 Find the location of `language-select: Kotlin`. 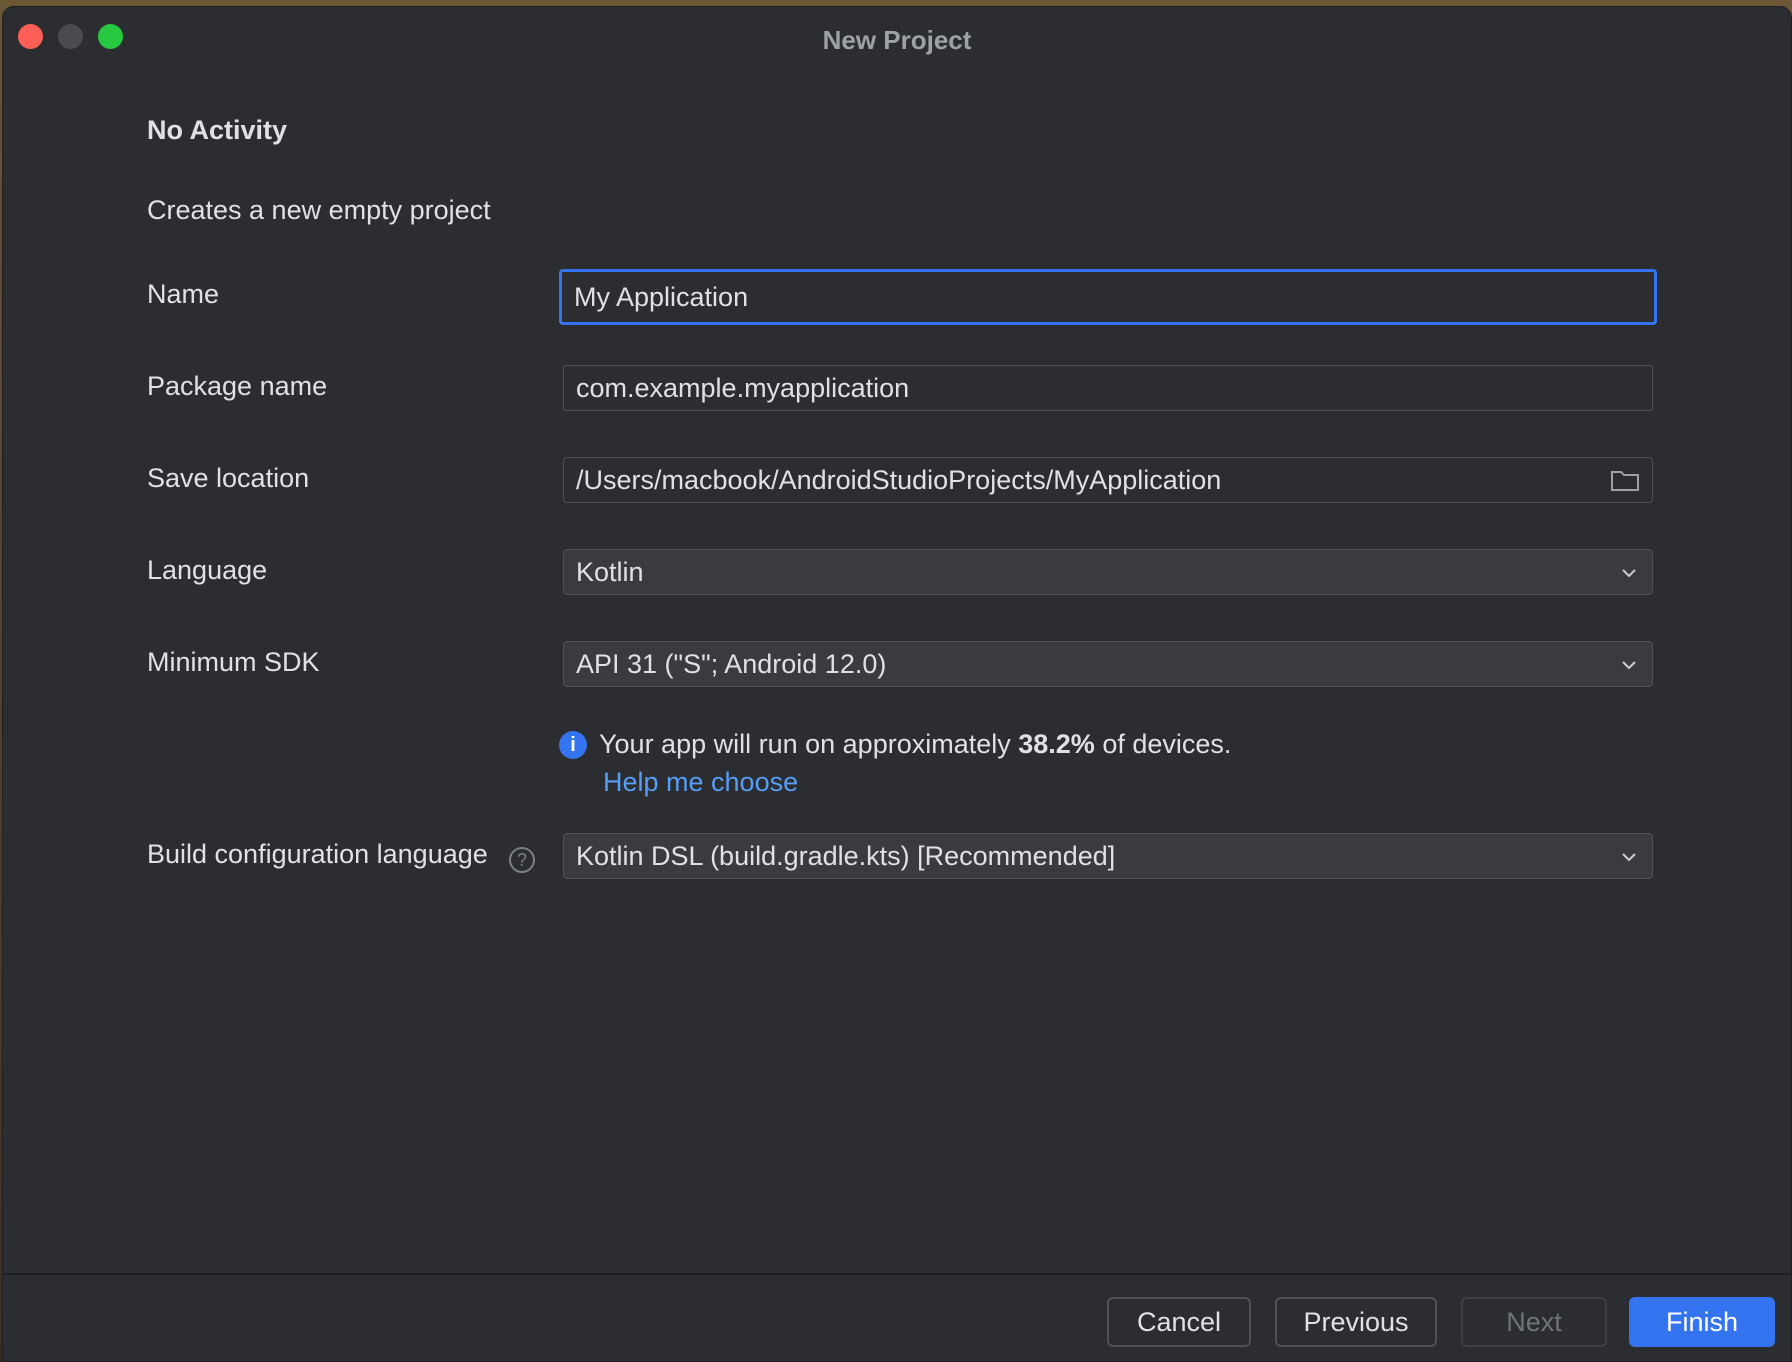

language-select: Kotlin is located at coordinates (1108, 572).